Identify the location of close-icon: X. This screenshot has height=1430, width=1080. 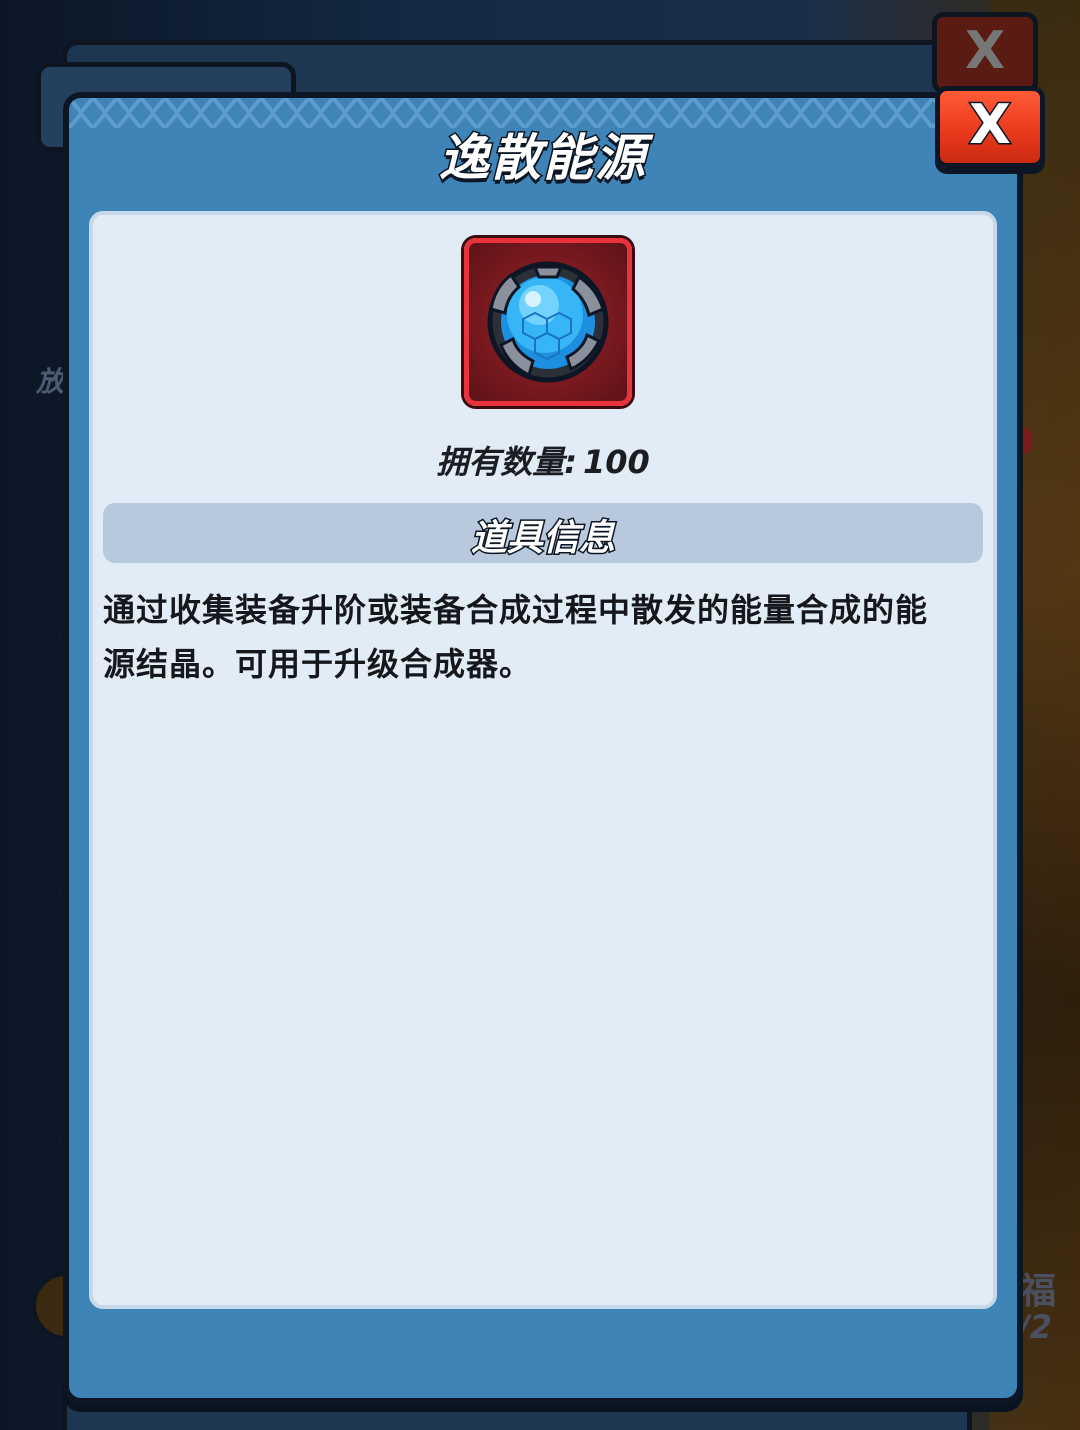
(990, 125).